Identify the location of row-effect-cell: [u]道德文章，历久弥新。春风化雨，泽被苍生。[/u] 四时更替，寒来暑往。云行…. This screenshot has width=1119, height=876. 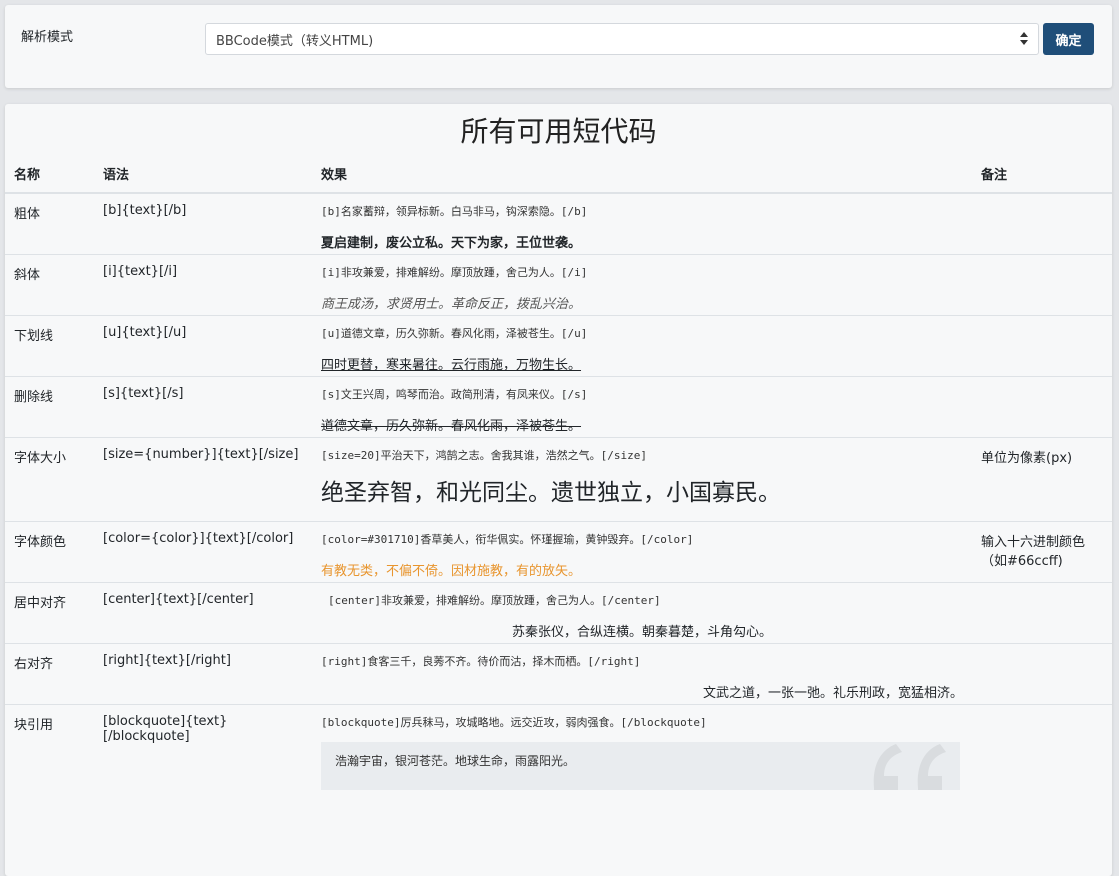
(642, 346).